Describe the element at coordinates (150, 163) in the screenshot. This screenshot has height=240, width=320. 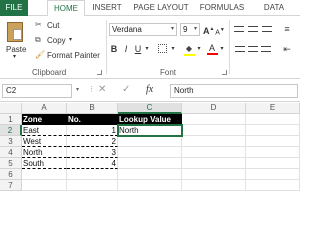
I see `cell-c5` at that location.